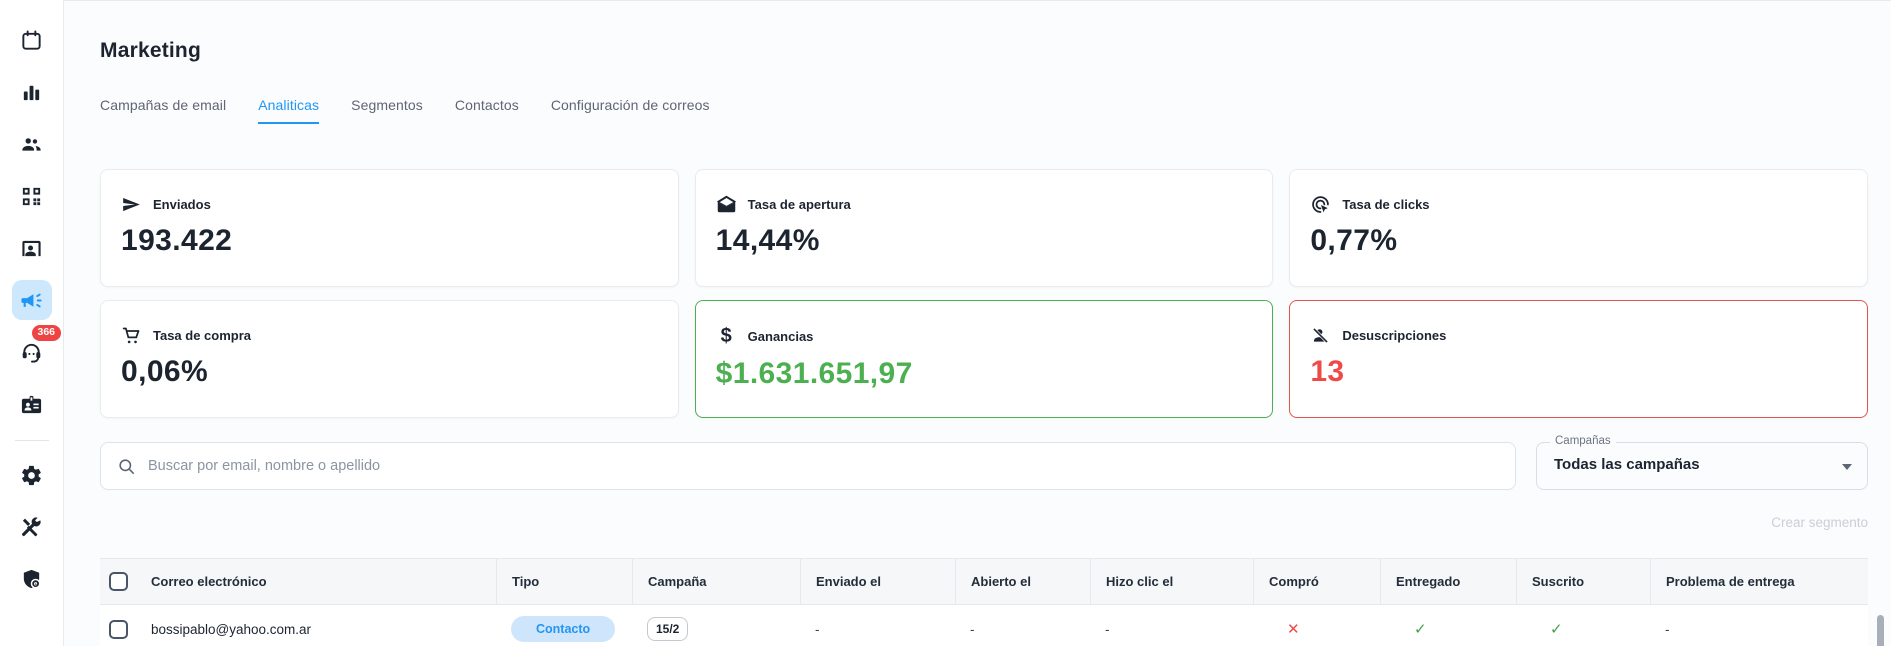 The width and height of the screenshot is (1891, 646). What do you see at coordinates (726, 204) in the screenshot?
I see `open-envelope-icon` at bounding box center [726, 204].